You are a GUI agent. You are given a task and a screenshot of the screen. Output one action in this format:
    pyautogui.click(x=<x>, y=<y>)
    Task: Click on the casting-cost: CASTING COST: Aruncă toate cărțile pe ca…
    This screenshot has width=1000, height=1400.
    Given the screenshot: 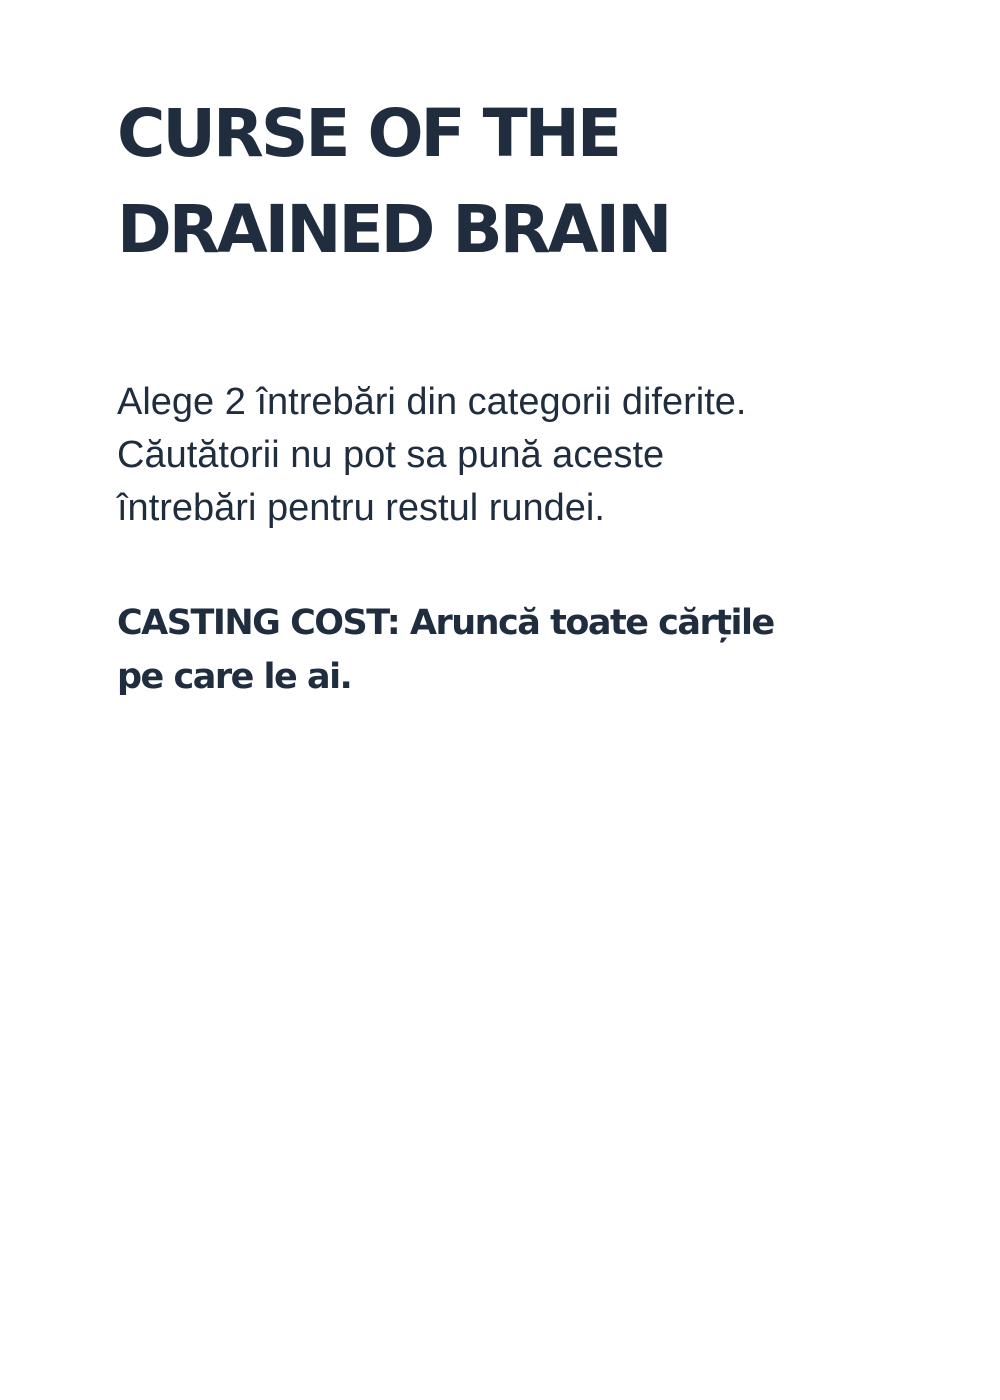 What is the action you would take?
    pyautogui.click(x=527, y=650)
    